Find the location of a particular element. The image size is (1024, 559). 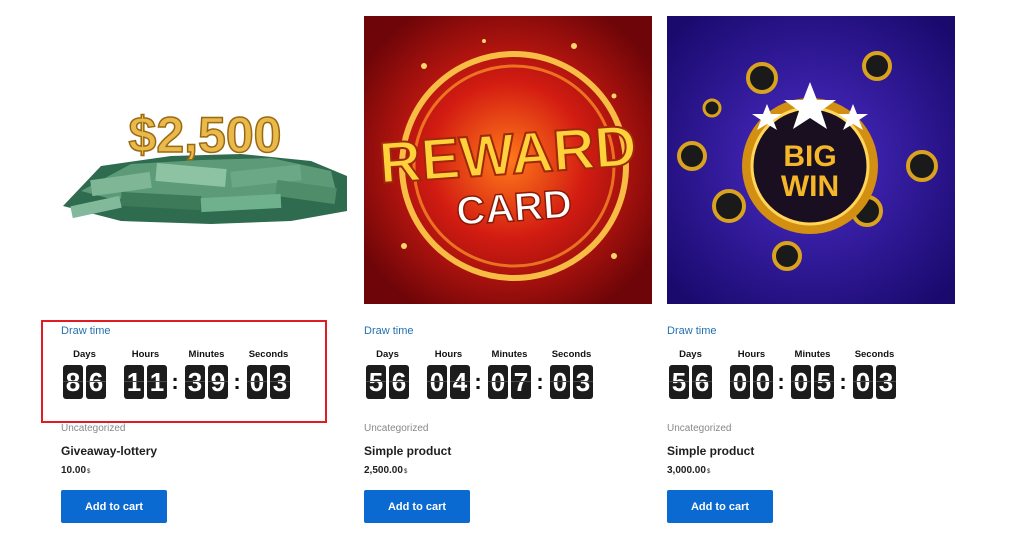

product-price: 3,000.00$ is located at coordinates (688, 470).